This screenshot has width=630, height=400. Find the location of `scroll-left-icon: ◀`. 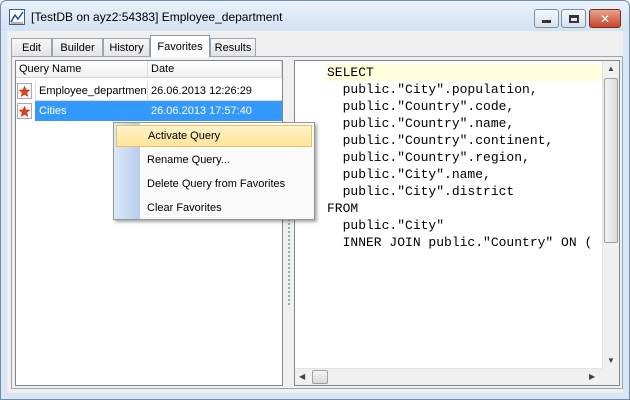

scroll-left-icon: ◀ is located at coordinates (302, 376).